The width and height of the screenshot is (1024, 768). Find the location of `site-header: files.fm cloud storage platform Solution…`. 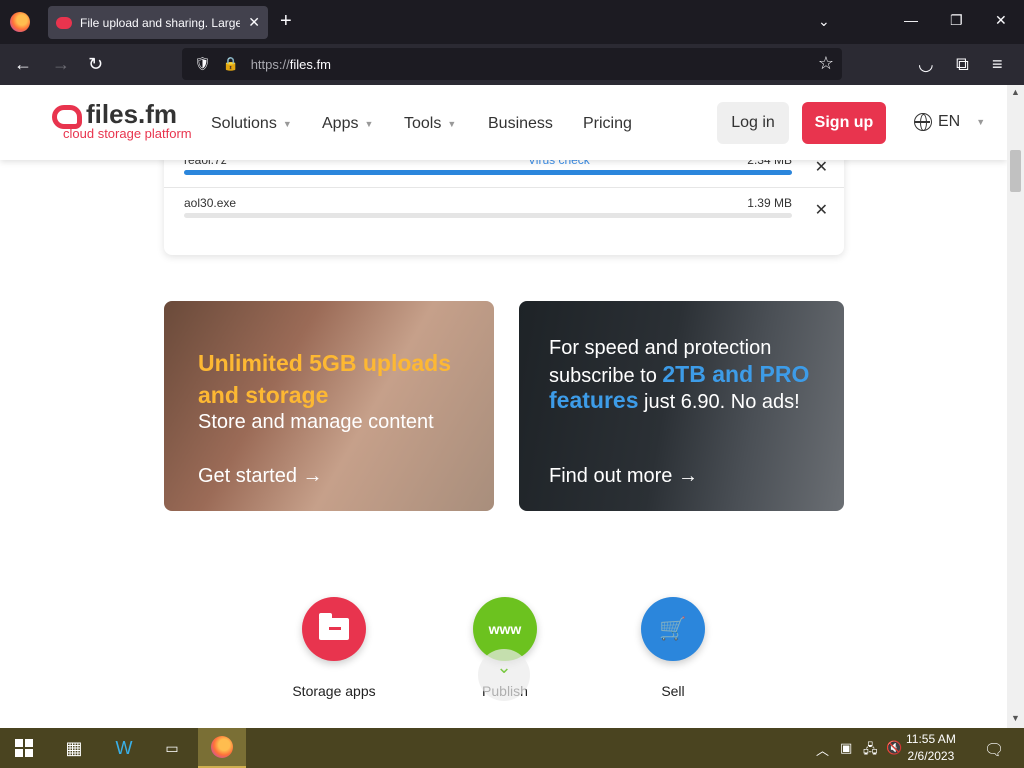

site-header: files.fm cloud storage platform Solution… is located at coordinates (503, 122).